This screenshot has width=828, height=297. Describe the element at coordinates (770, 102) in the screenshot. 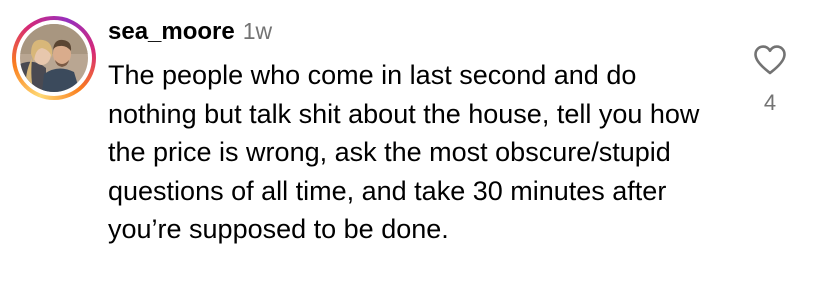

I see `like-count: 4` at that location.